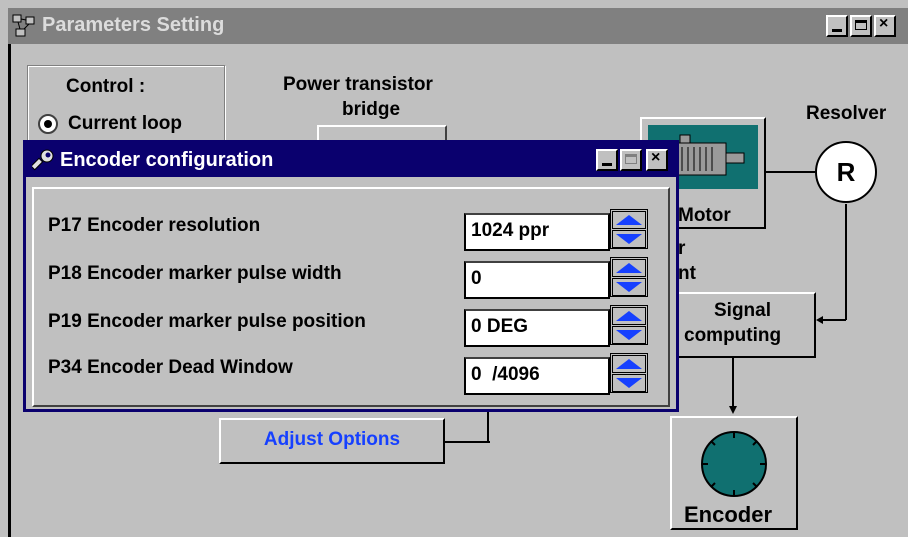 This screenshot has width=908, height=537. What do you see at coordinates (607, 160) in the screenshot?
I see `dialog-minimize-button` at bounding box center [607, 160].